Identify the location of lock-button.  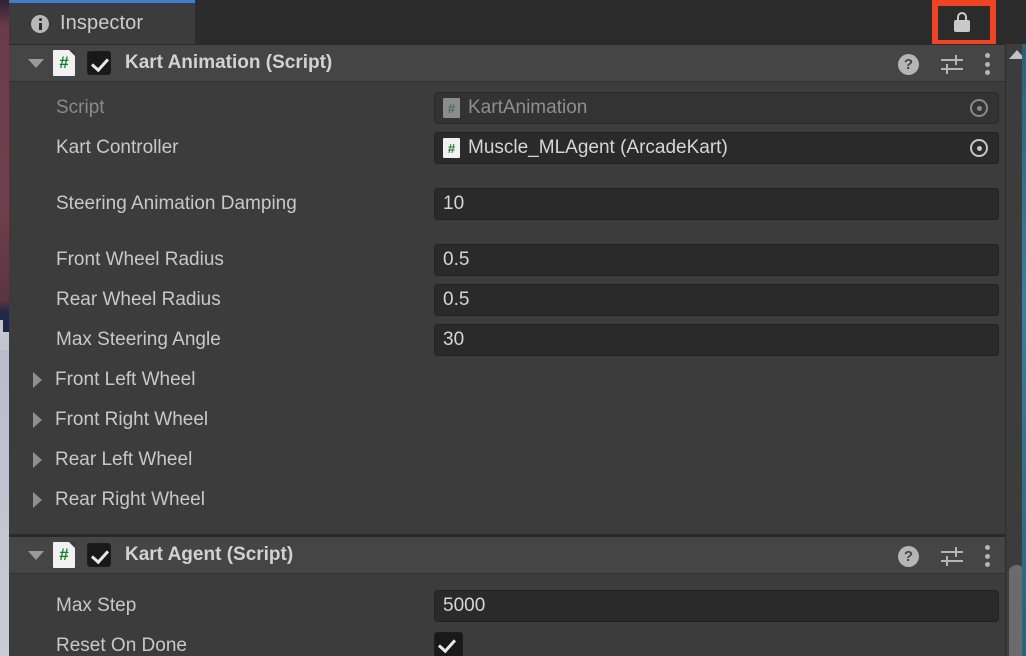
(962, 22).